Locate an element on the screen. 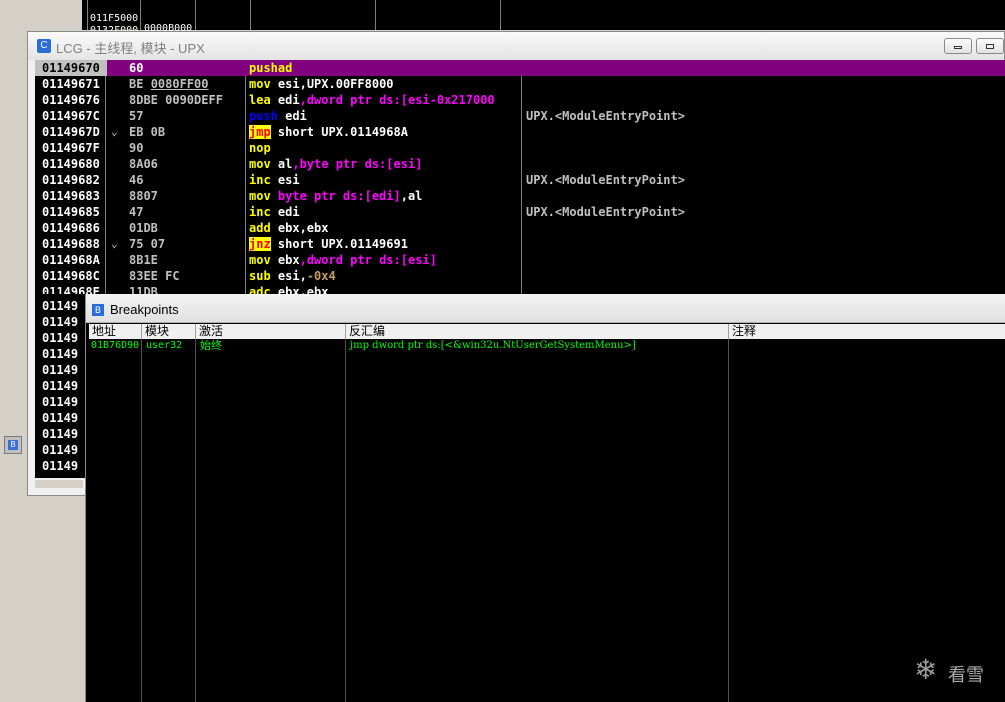 This screenshot has width=1005, height=702. instruction-bytes: 01DB is located at coordinates (143, 228).